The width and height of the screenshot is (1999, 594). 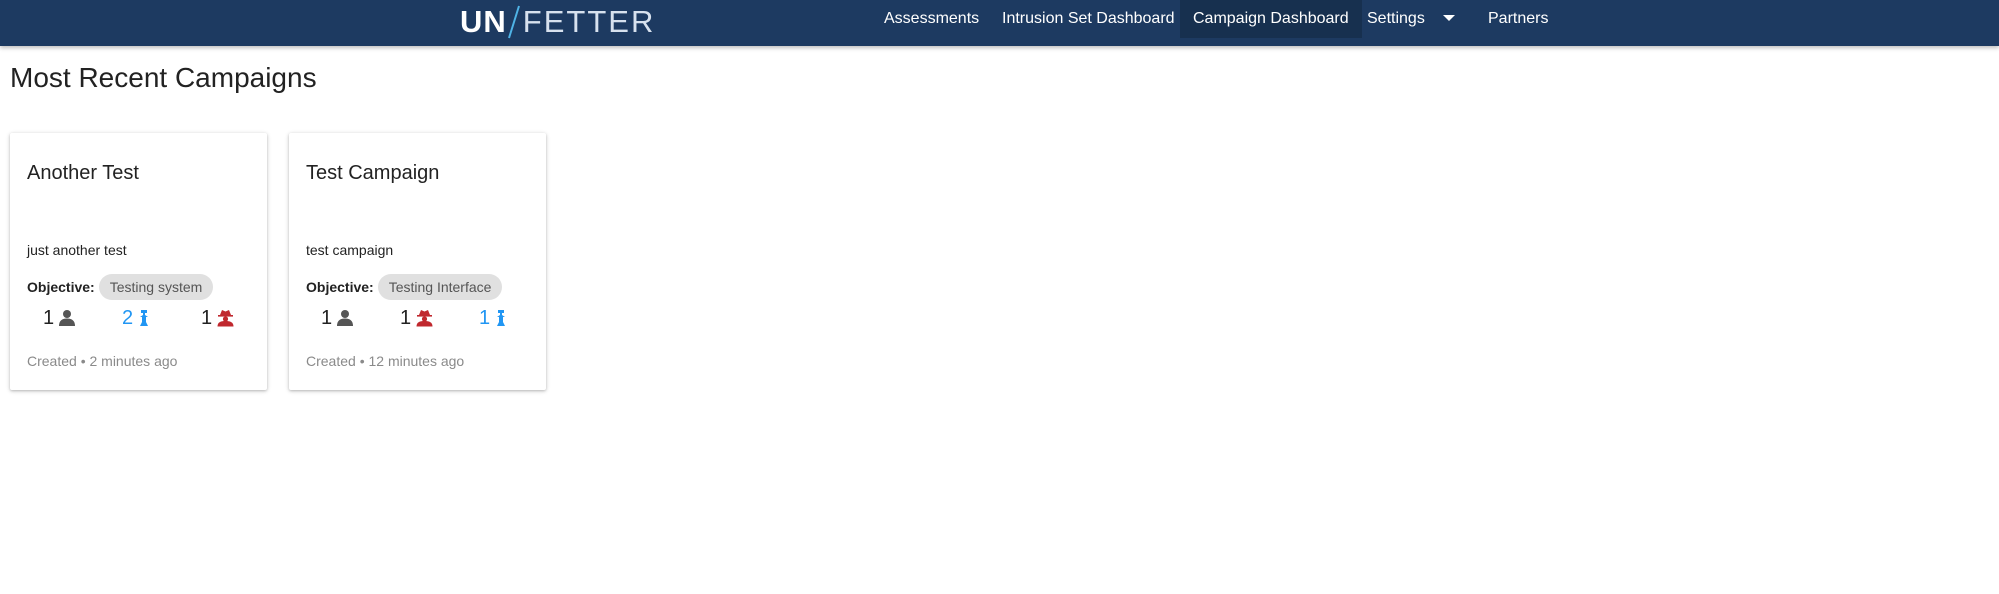 What do you see at coordinates (350, 250) in the screenshot?
I see `campaign-description: test campaign` at bounding box center [350, 250].